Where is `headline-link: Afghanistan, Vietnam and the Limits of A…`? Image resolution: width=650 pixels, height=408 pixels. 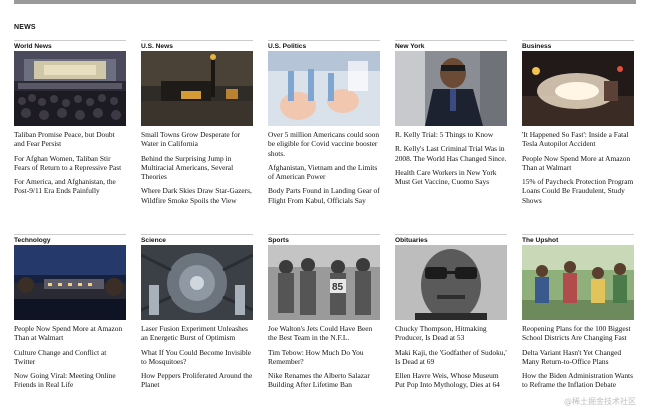 headline-link: Afghanistan, Vietnam and the Limits of A… is located at coordinates (324, 172).